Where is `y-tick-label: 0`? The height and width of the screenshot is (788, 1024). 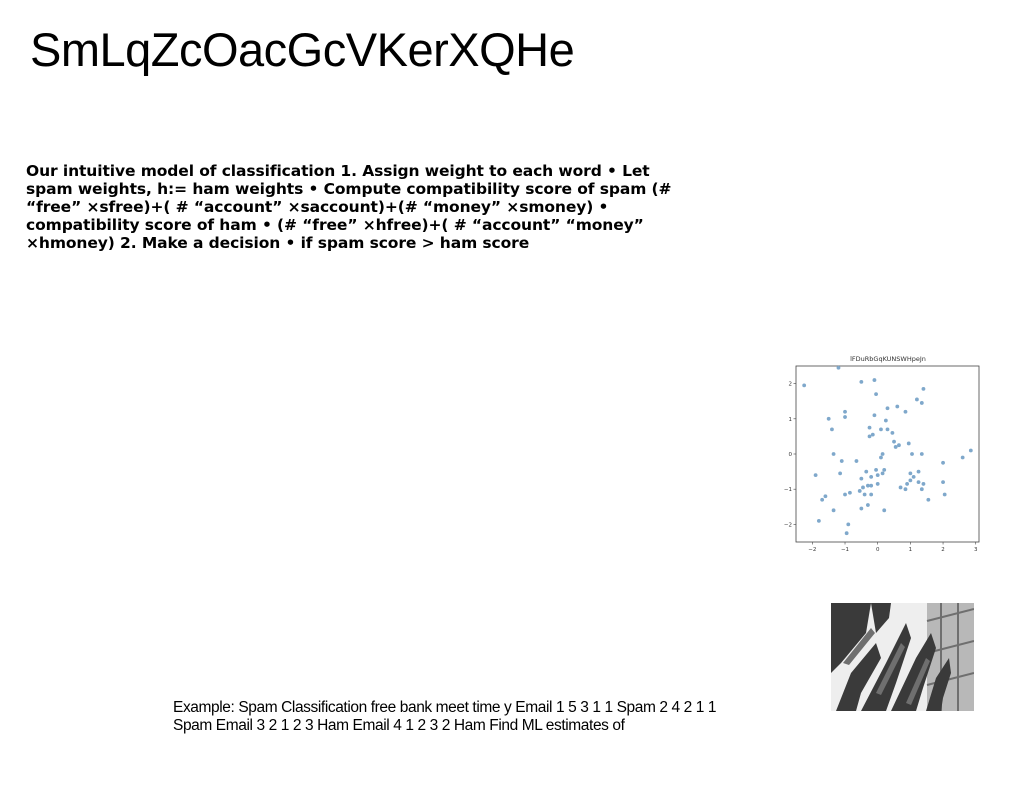
y-tick-label: 0 is located at coordinates (791, 455).